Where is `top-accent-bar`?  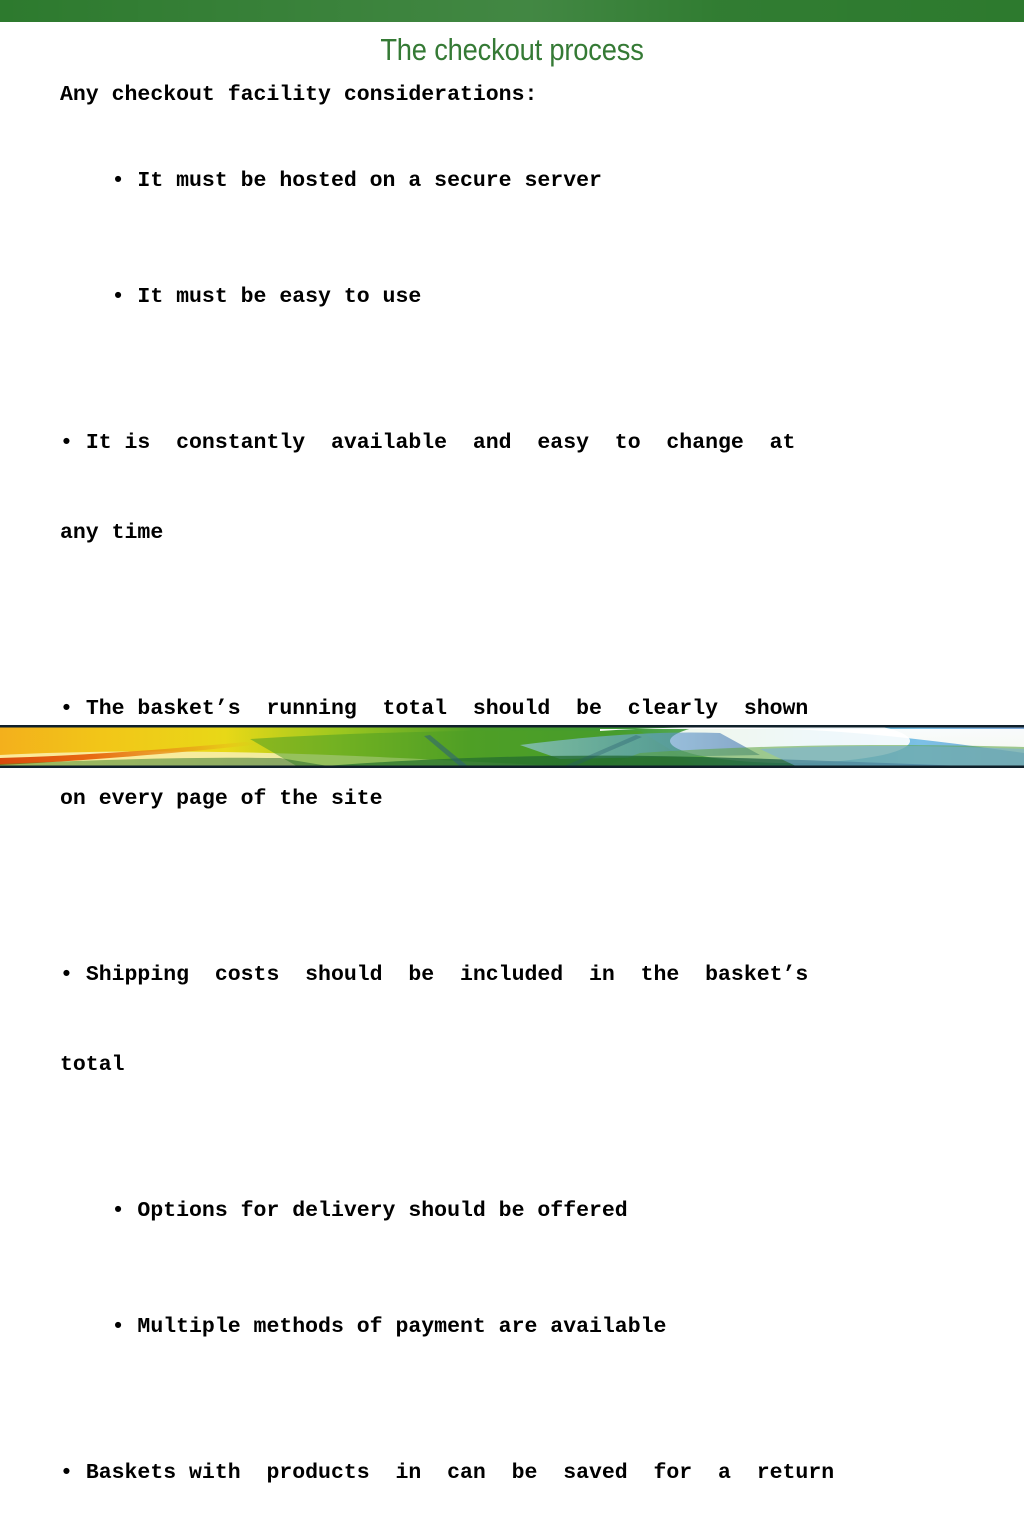
top-accent-bar is located at coordinates (512, 11).